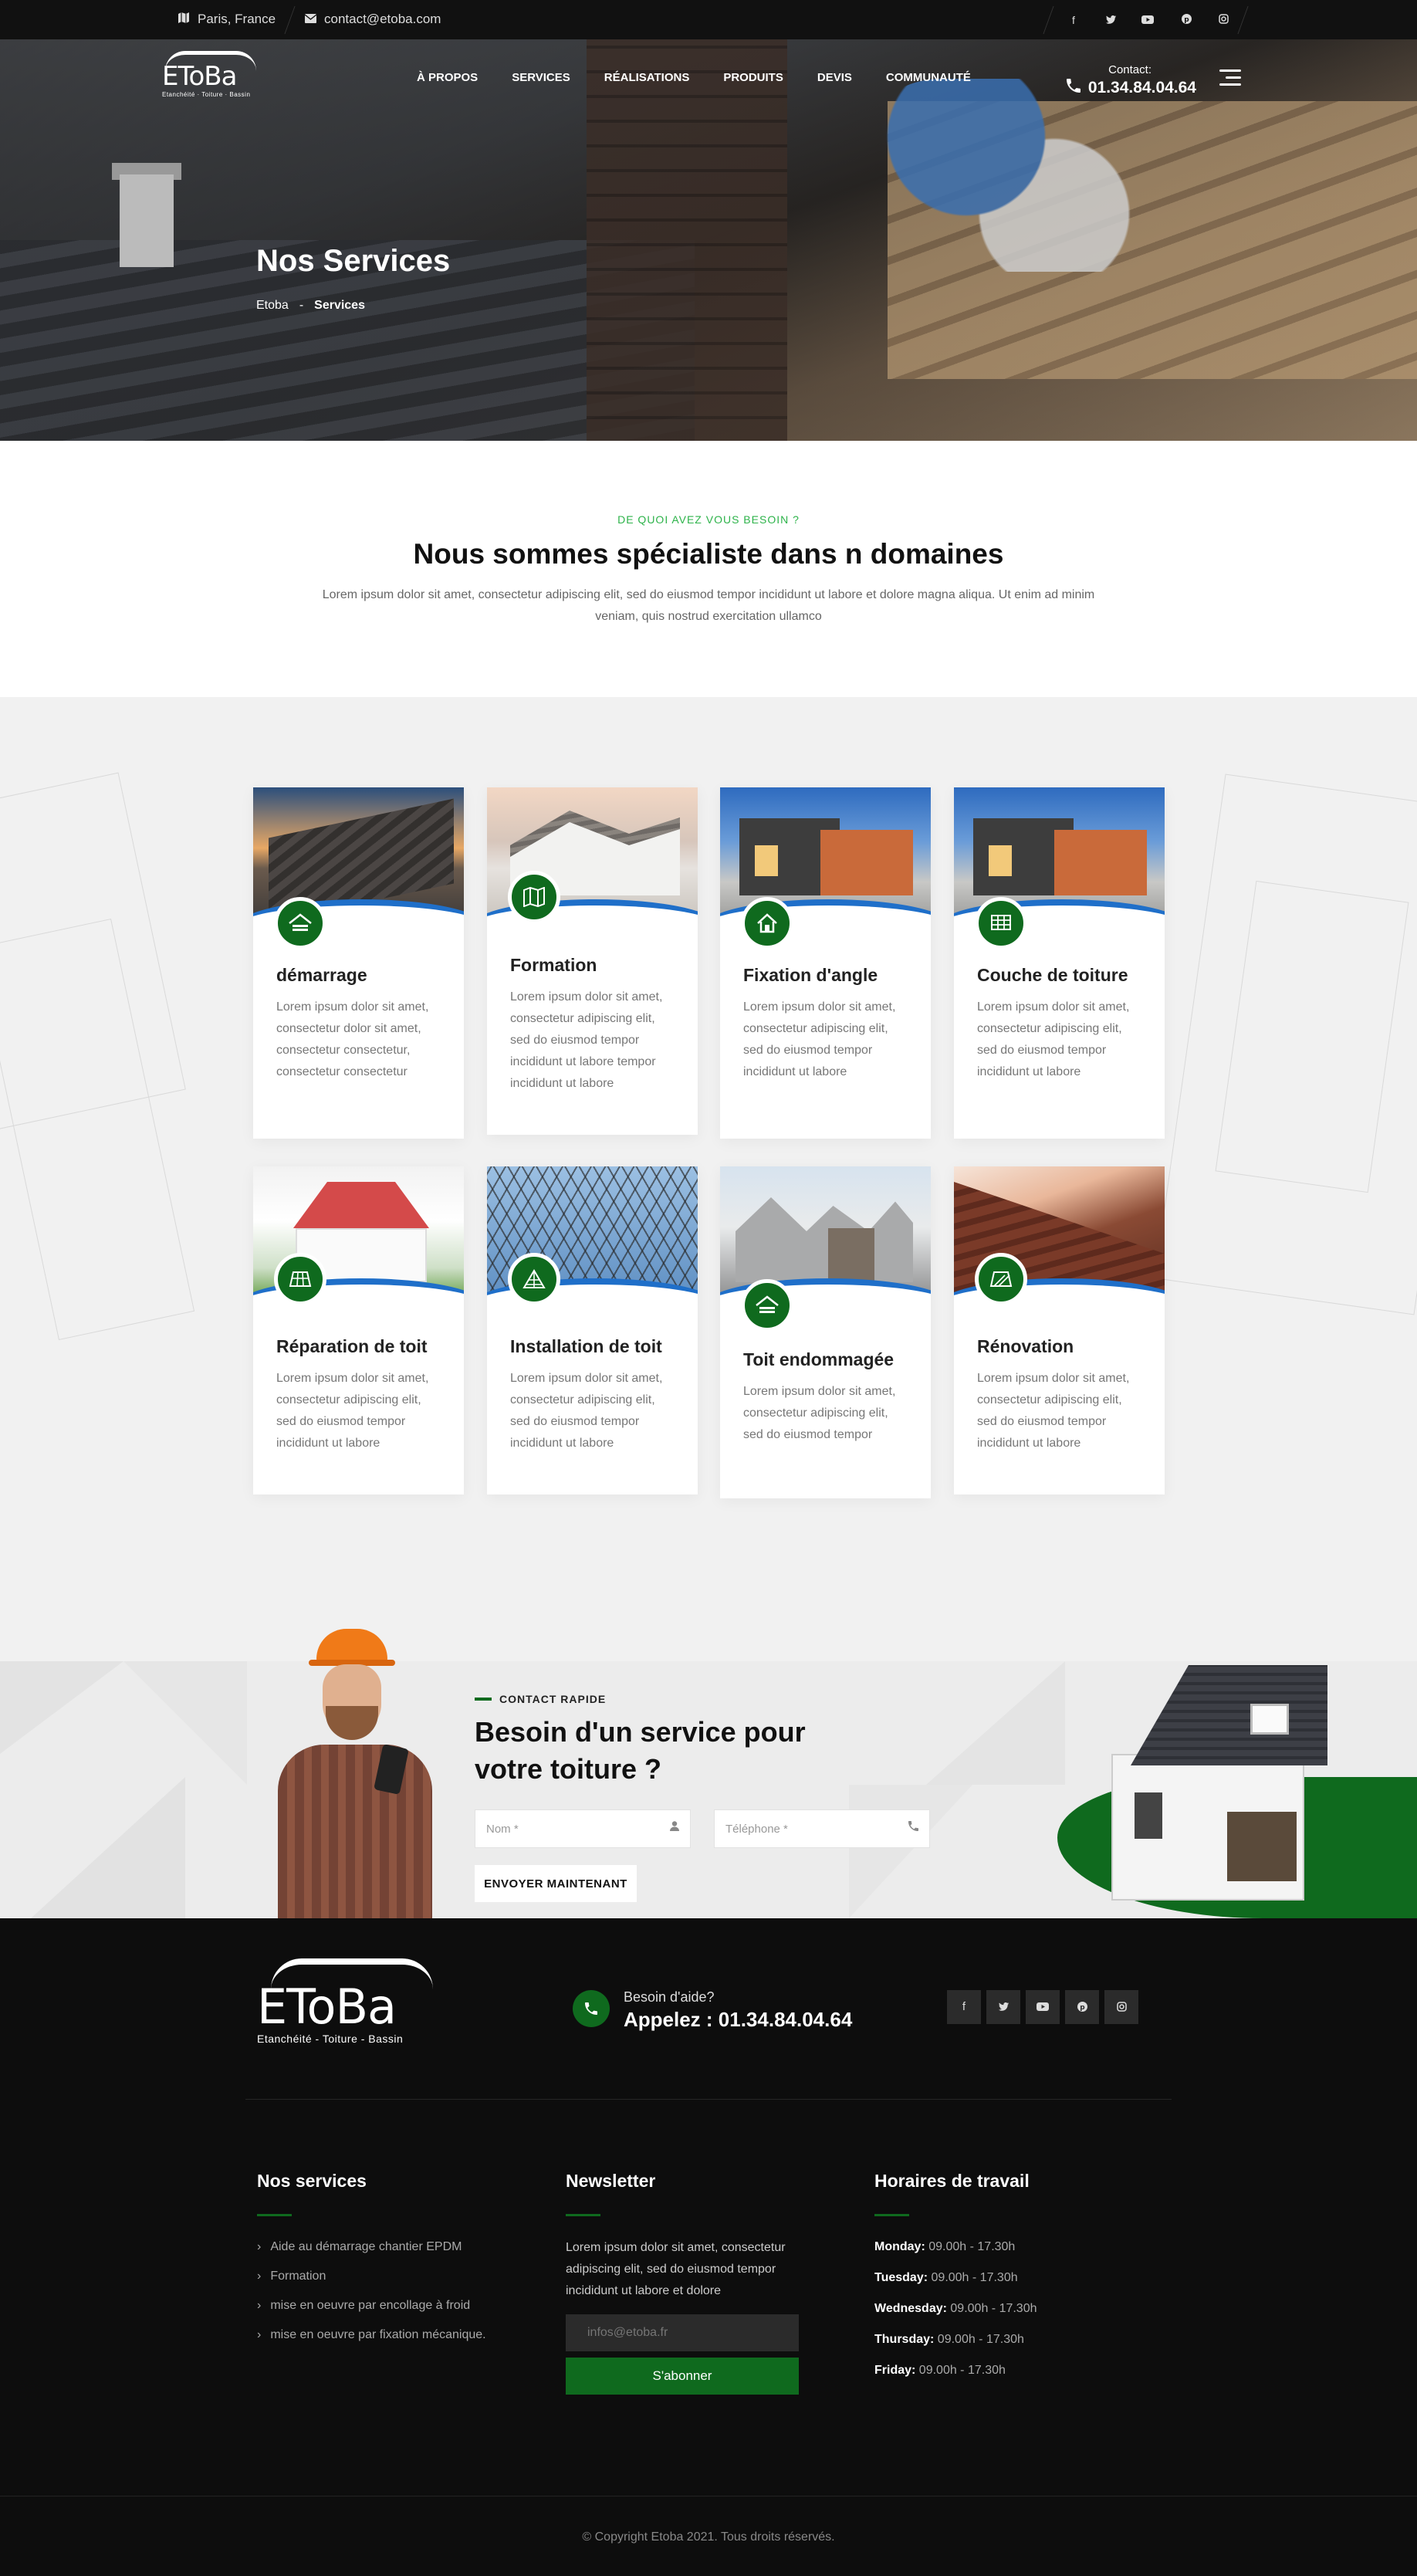  What do you see at coordinates (825, 1234) in the screenshot?
I see `service-image` at bounding box center [825, 1234].